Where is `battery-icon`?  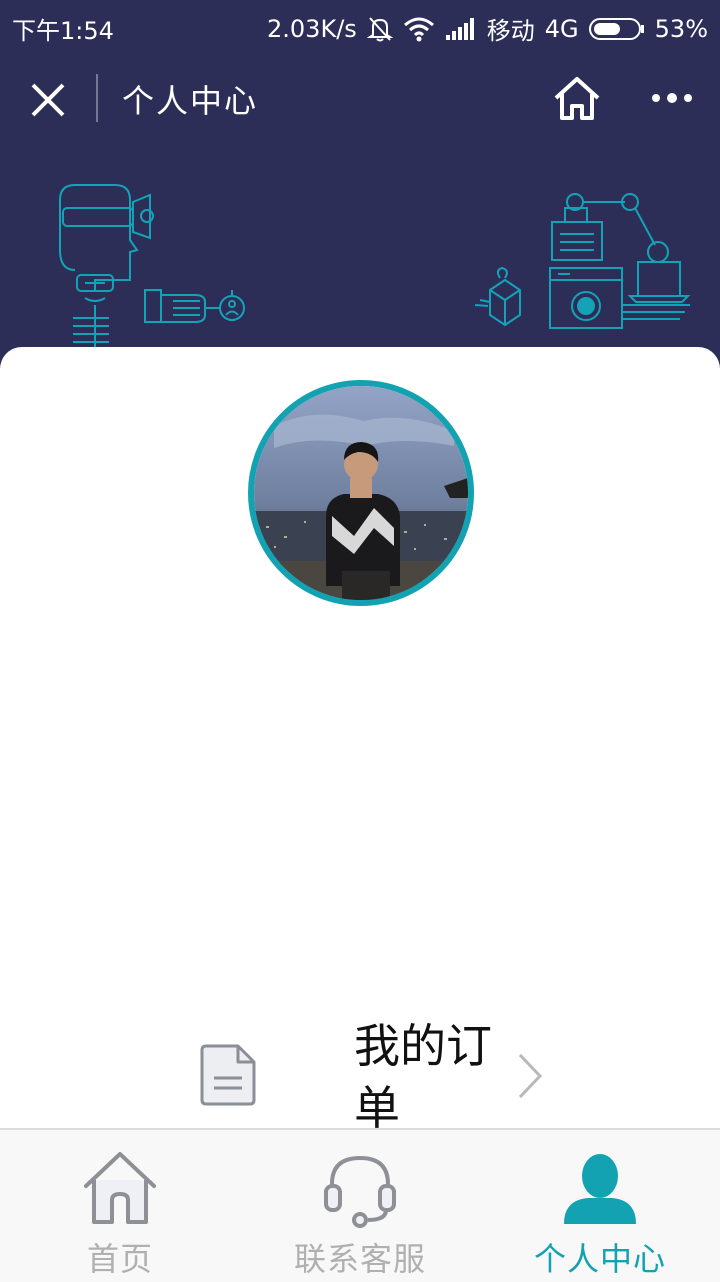 battery-icon is located at coordinates (616, 29).